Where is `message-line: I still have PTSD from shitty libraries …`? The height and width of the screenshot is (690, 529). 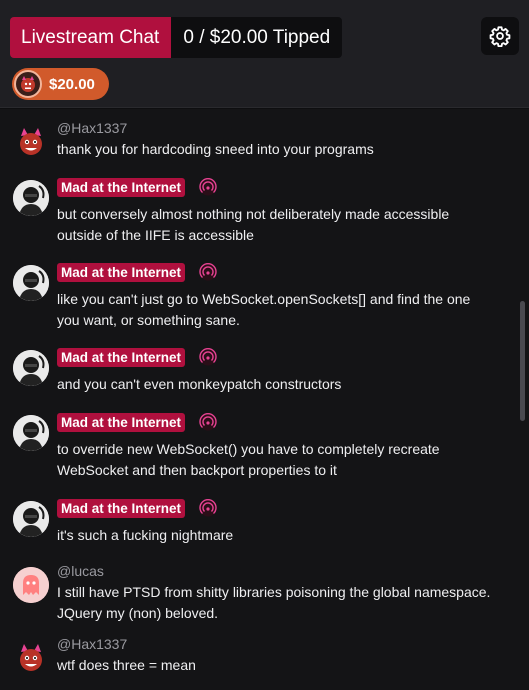
message-line: I still have PTSD from shitty libraries … is located at coordinates (274, 592).